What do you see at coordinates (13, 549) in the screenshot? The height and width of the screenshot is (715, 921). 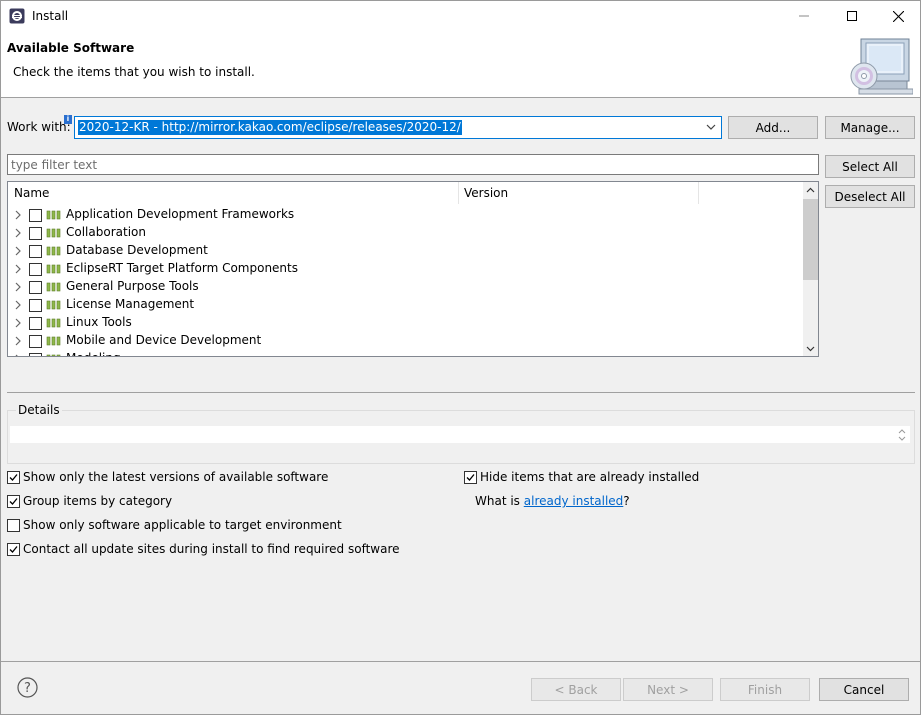 I see `contact-sites-checkbox` at bounding box center [13, 549].